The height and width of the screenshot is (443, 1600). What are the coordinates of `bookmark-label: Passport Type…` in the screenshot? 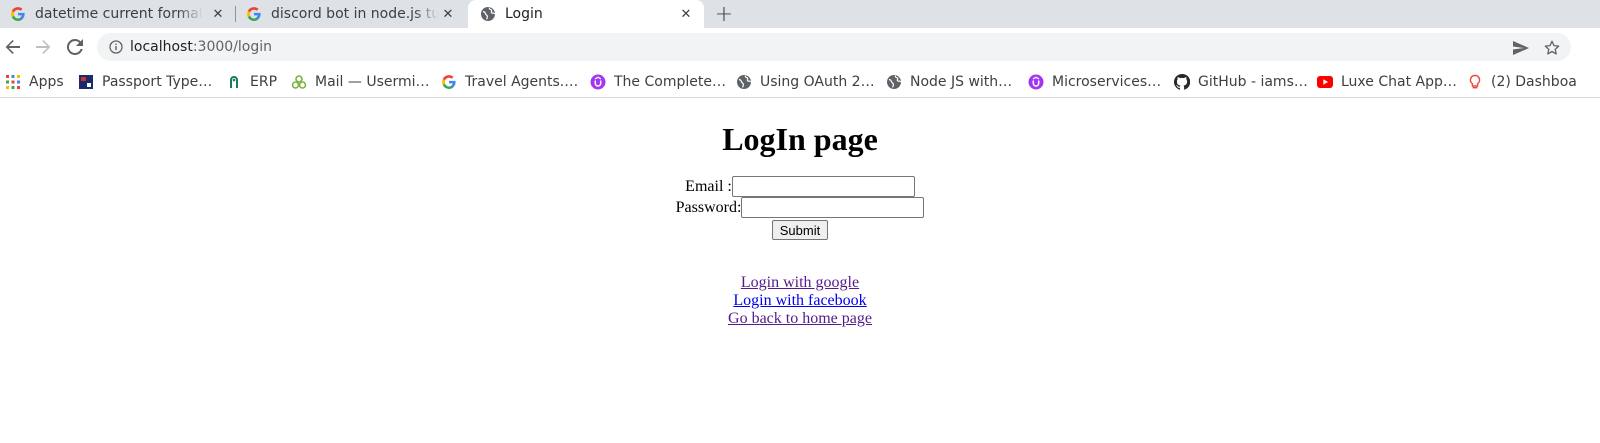 It's located at (157, 82).